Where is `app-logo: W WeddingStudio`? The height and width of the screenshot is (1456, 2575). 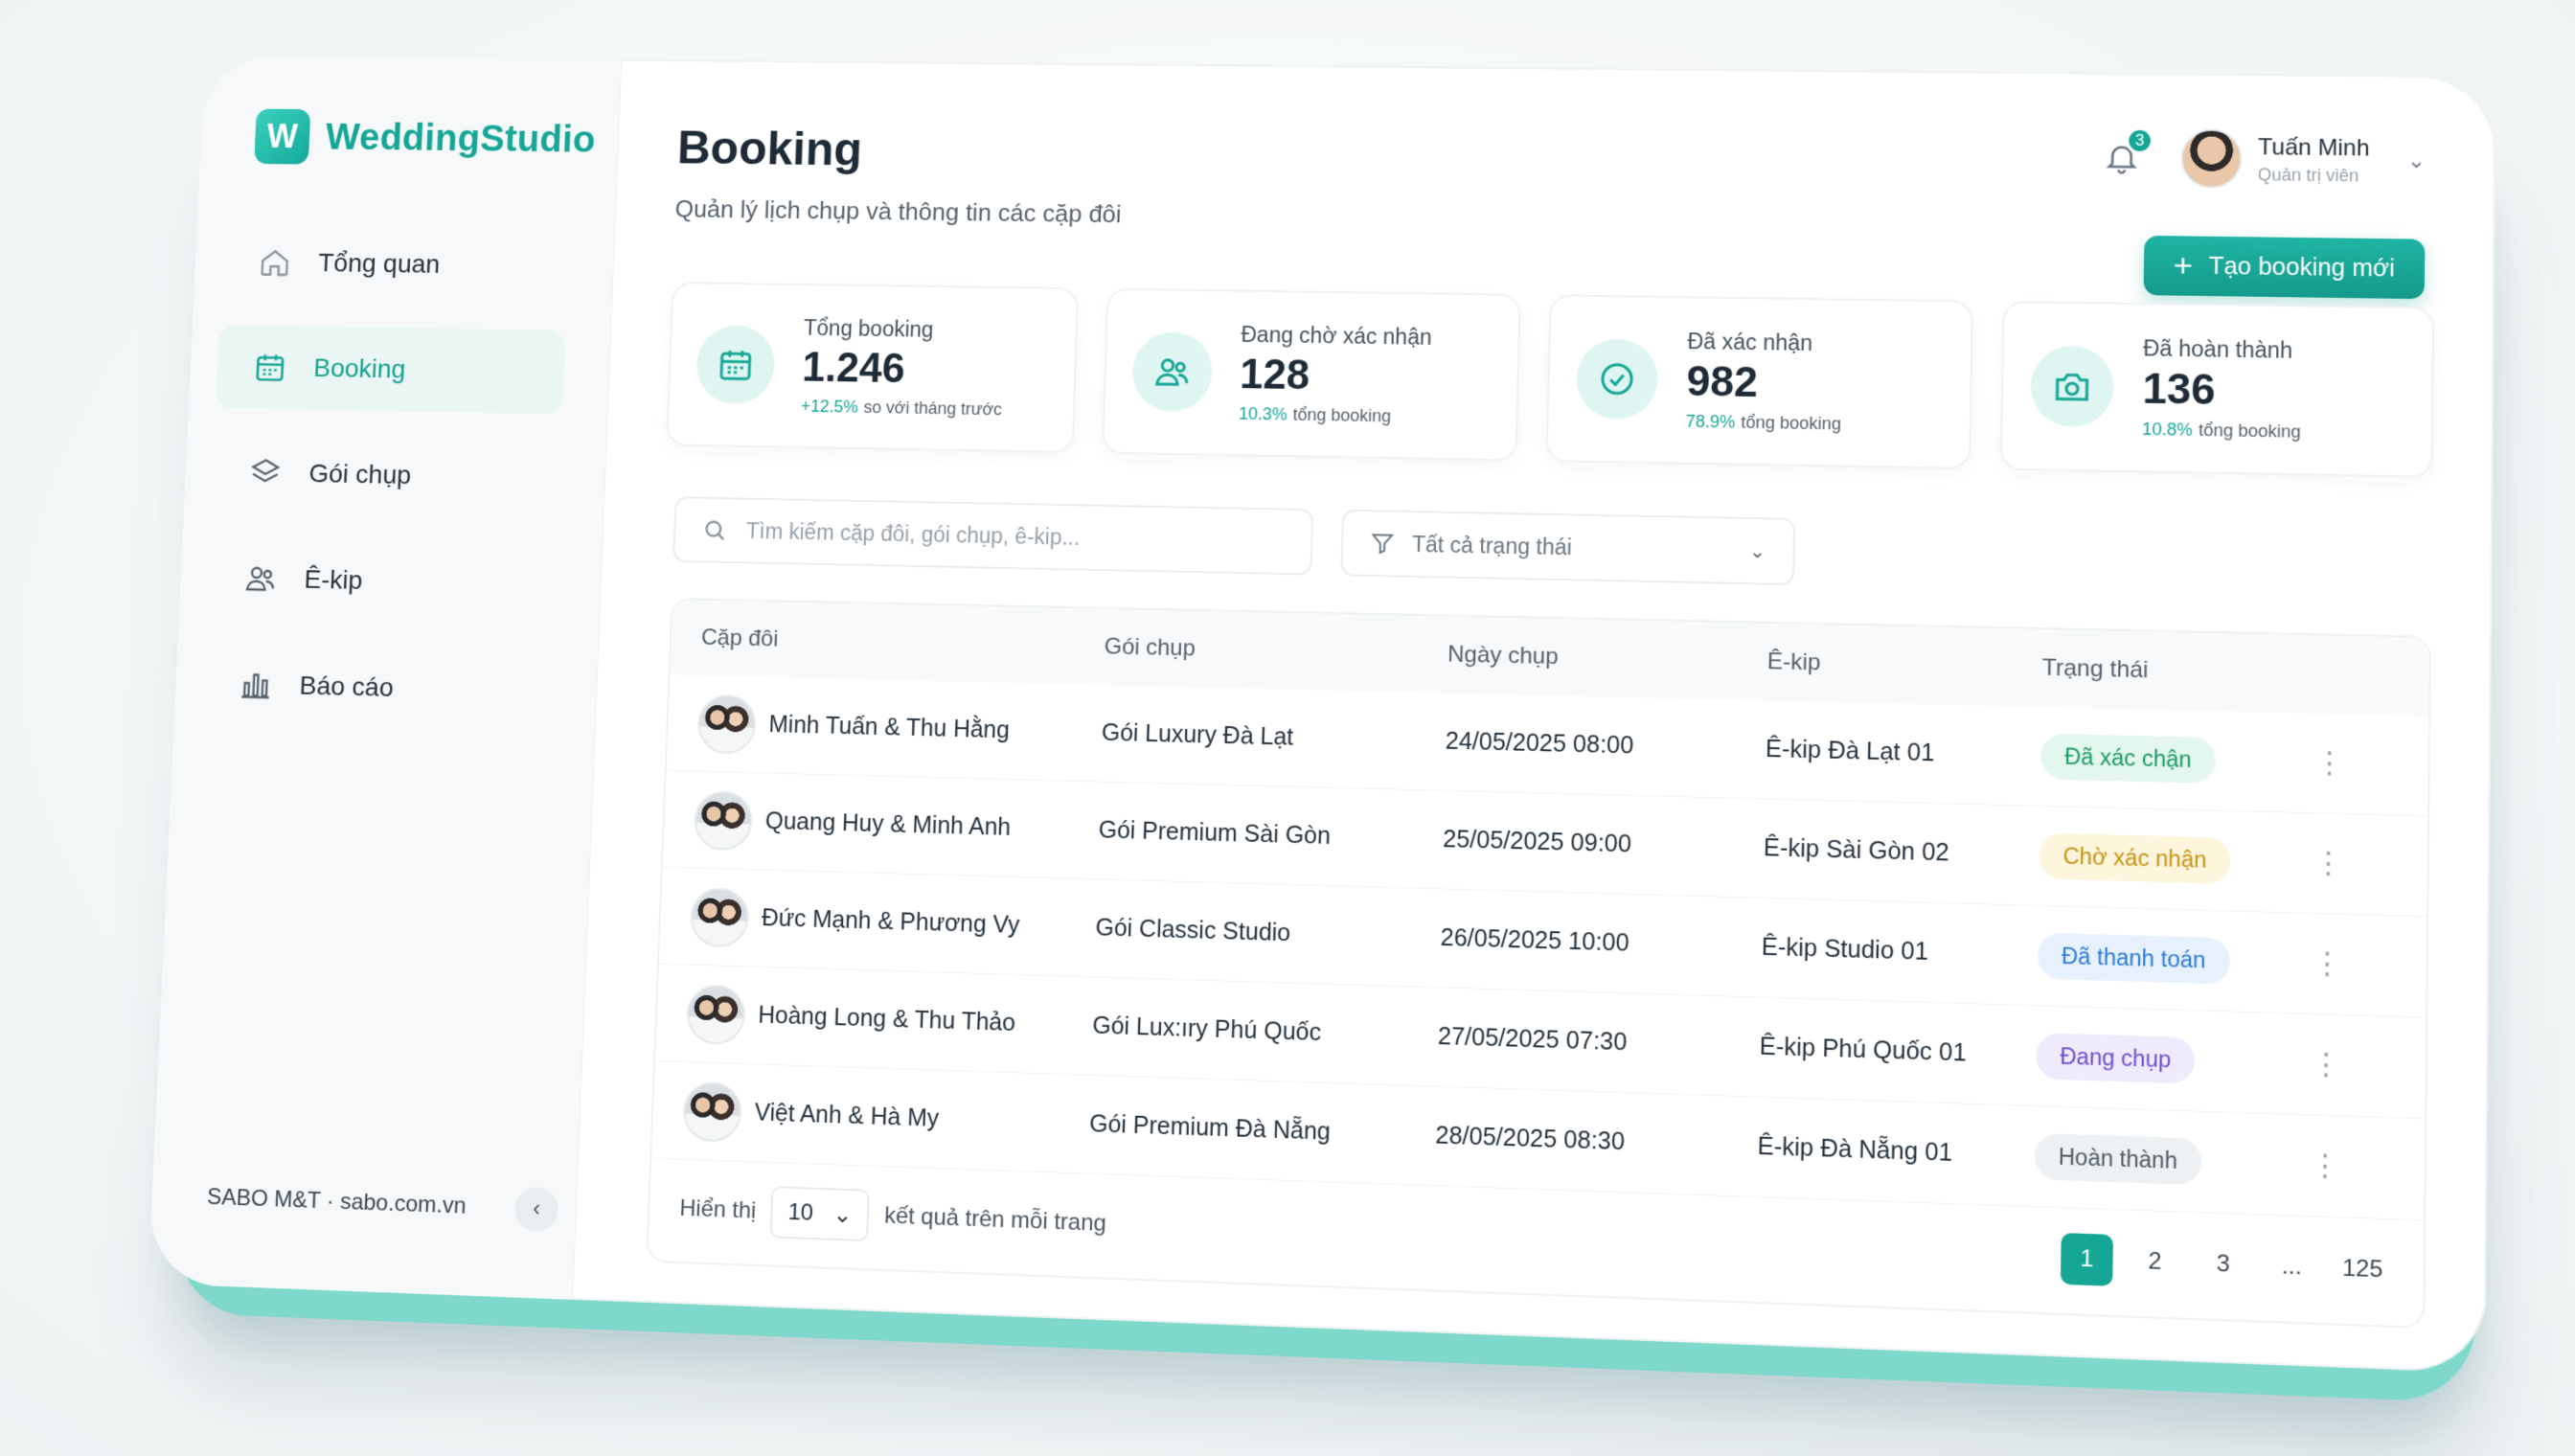
app-logo: W WeddingStudio is located at coordinates (425, 138).